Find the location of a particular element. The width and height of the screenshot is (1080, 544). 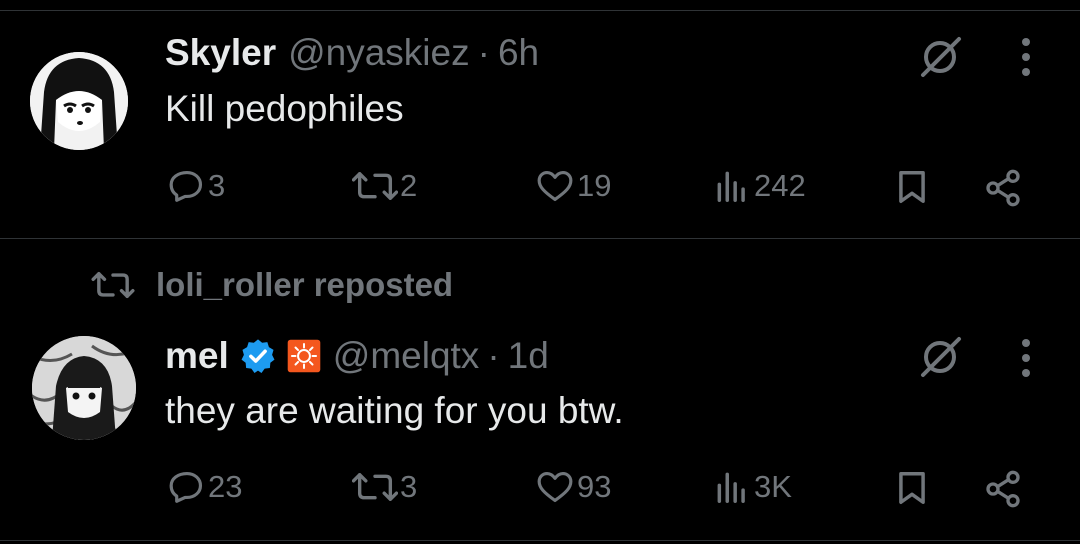

tweet-header: Skyler @nyaskiez · 6h is located at coordinates (352, 53).